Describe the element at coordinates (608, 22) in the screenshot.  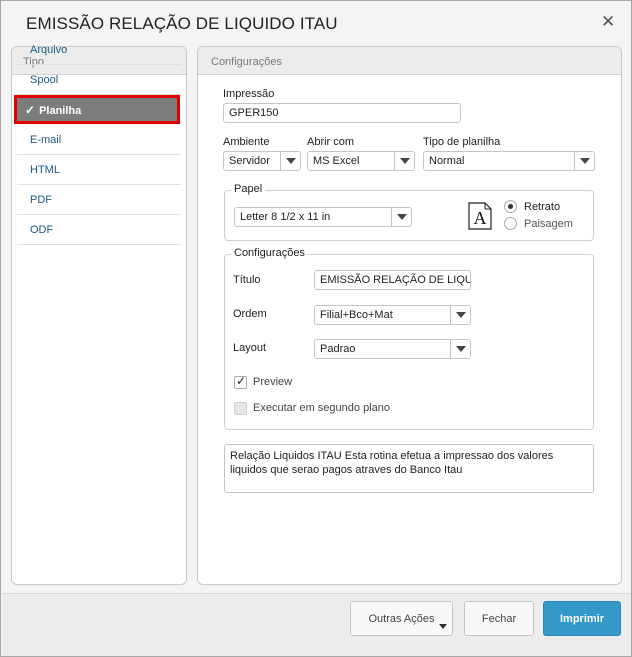
I see `close-icon: ✕` at that location.